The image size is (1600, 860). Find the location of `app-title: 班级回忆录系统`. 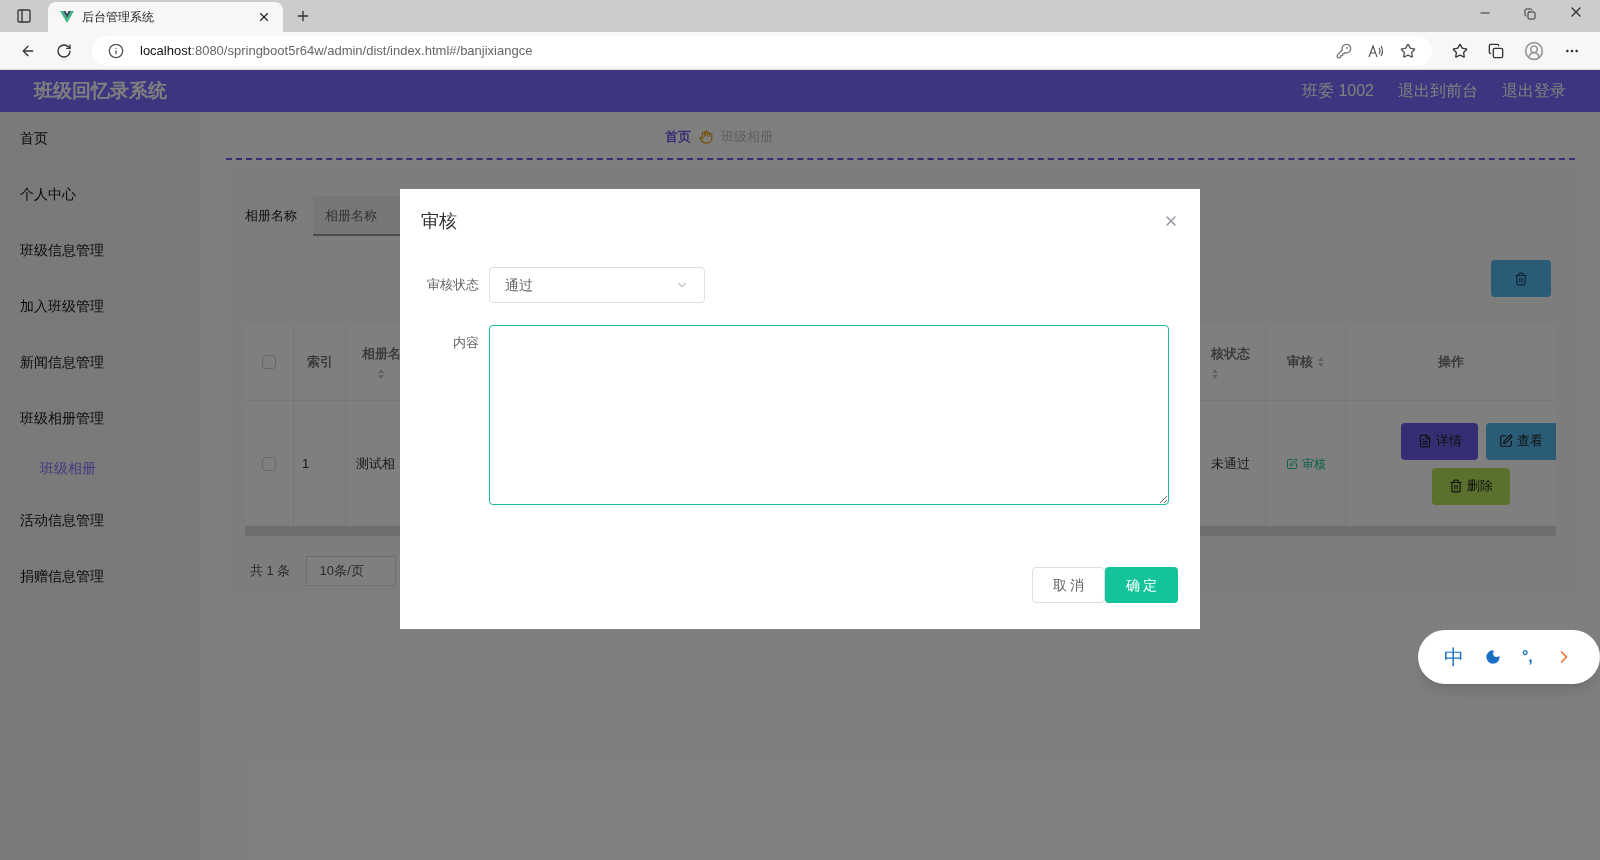

app-title: 班级回忆录系统 is located at coordinates (101, 90).